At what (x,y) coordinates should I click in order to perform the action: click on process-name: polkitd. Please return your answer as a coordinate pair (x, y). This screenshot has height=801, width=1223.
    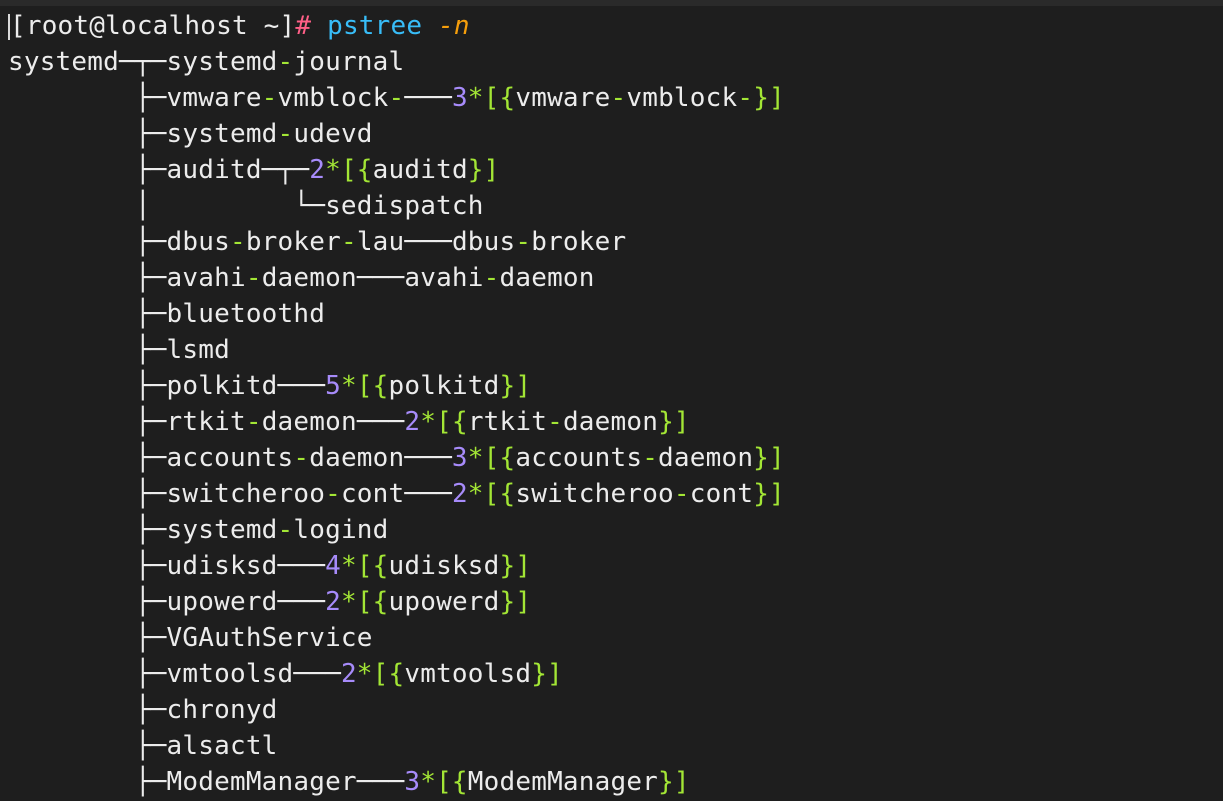
    Looking at the image, I should click on (444, 386).